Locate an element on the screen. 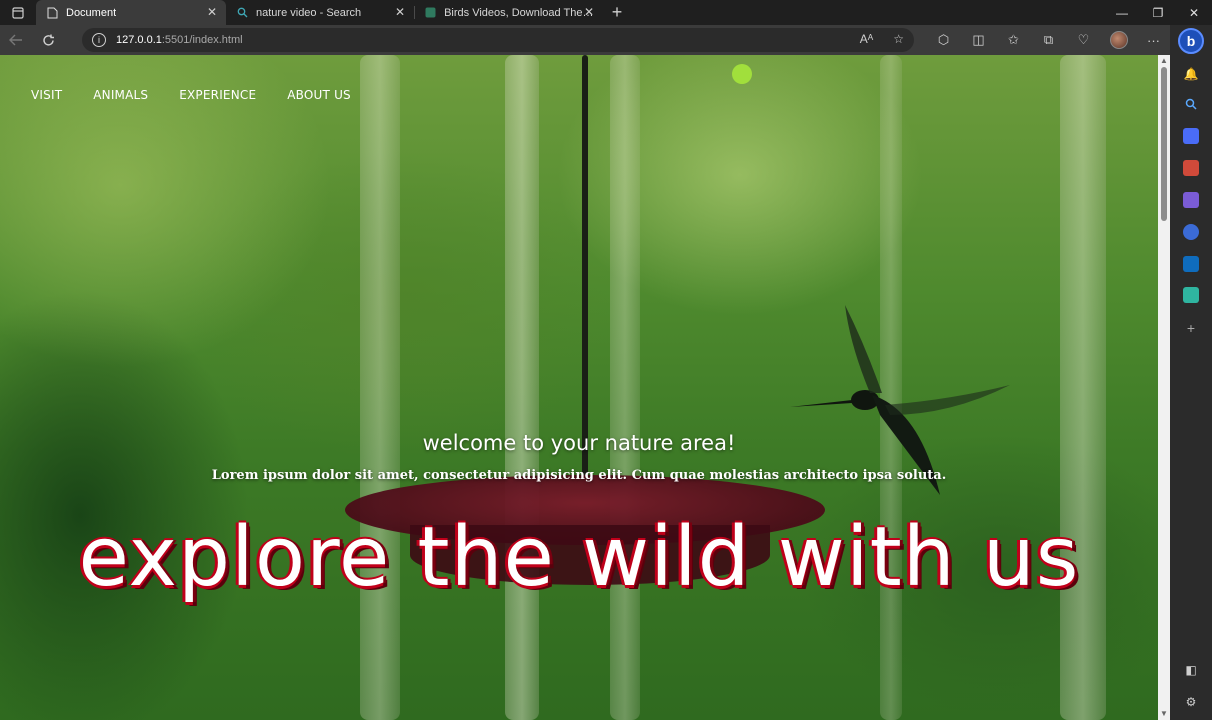  nav-link-about-us: ABOUT US is located at coordinates (319, 95).